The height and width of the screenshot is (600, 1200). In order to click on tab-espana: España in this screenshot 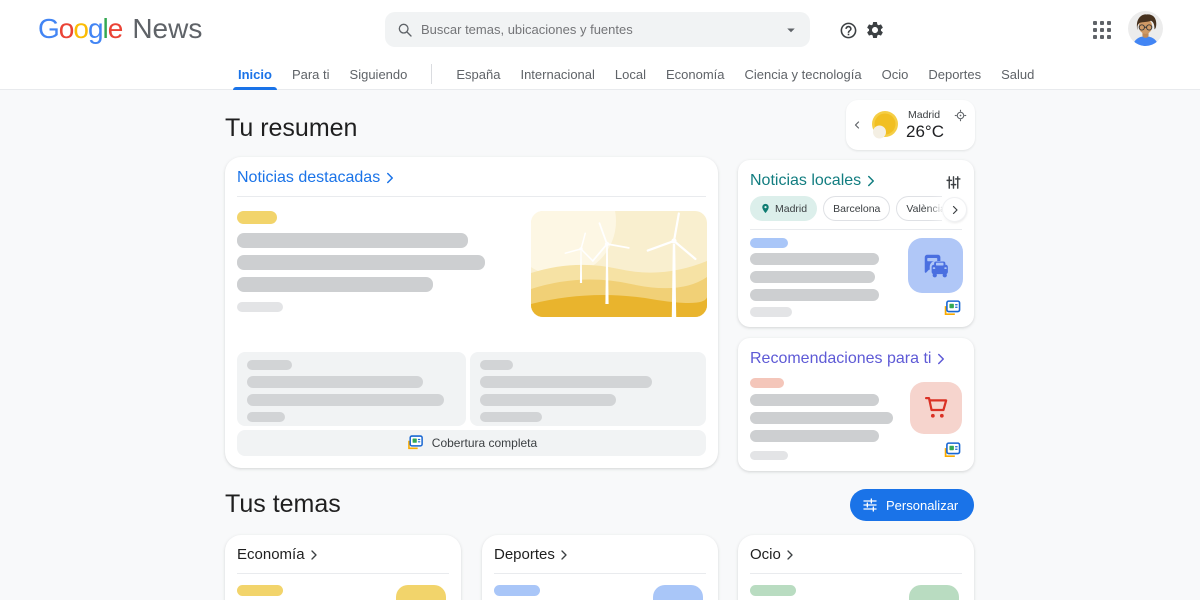, I will do `click(478, 74)`.